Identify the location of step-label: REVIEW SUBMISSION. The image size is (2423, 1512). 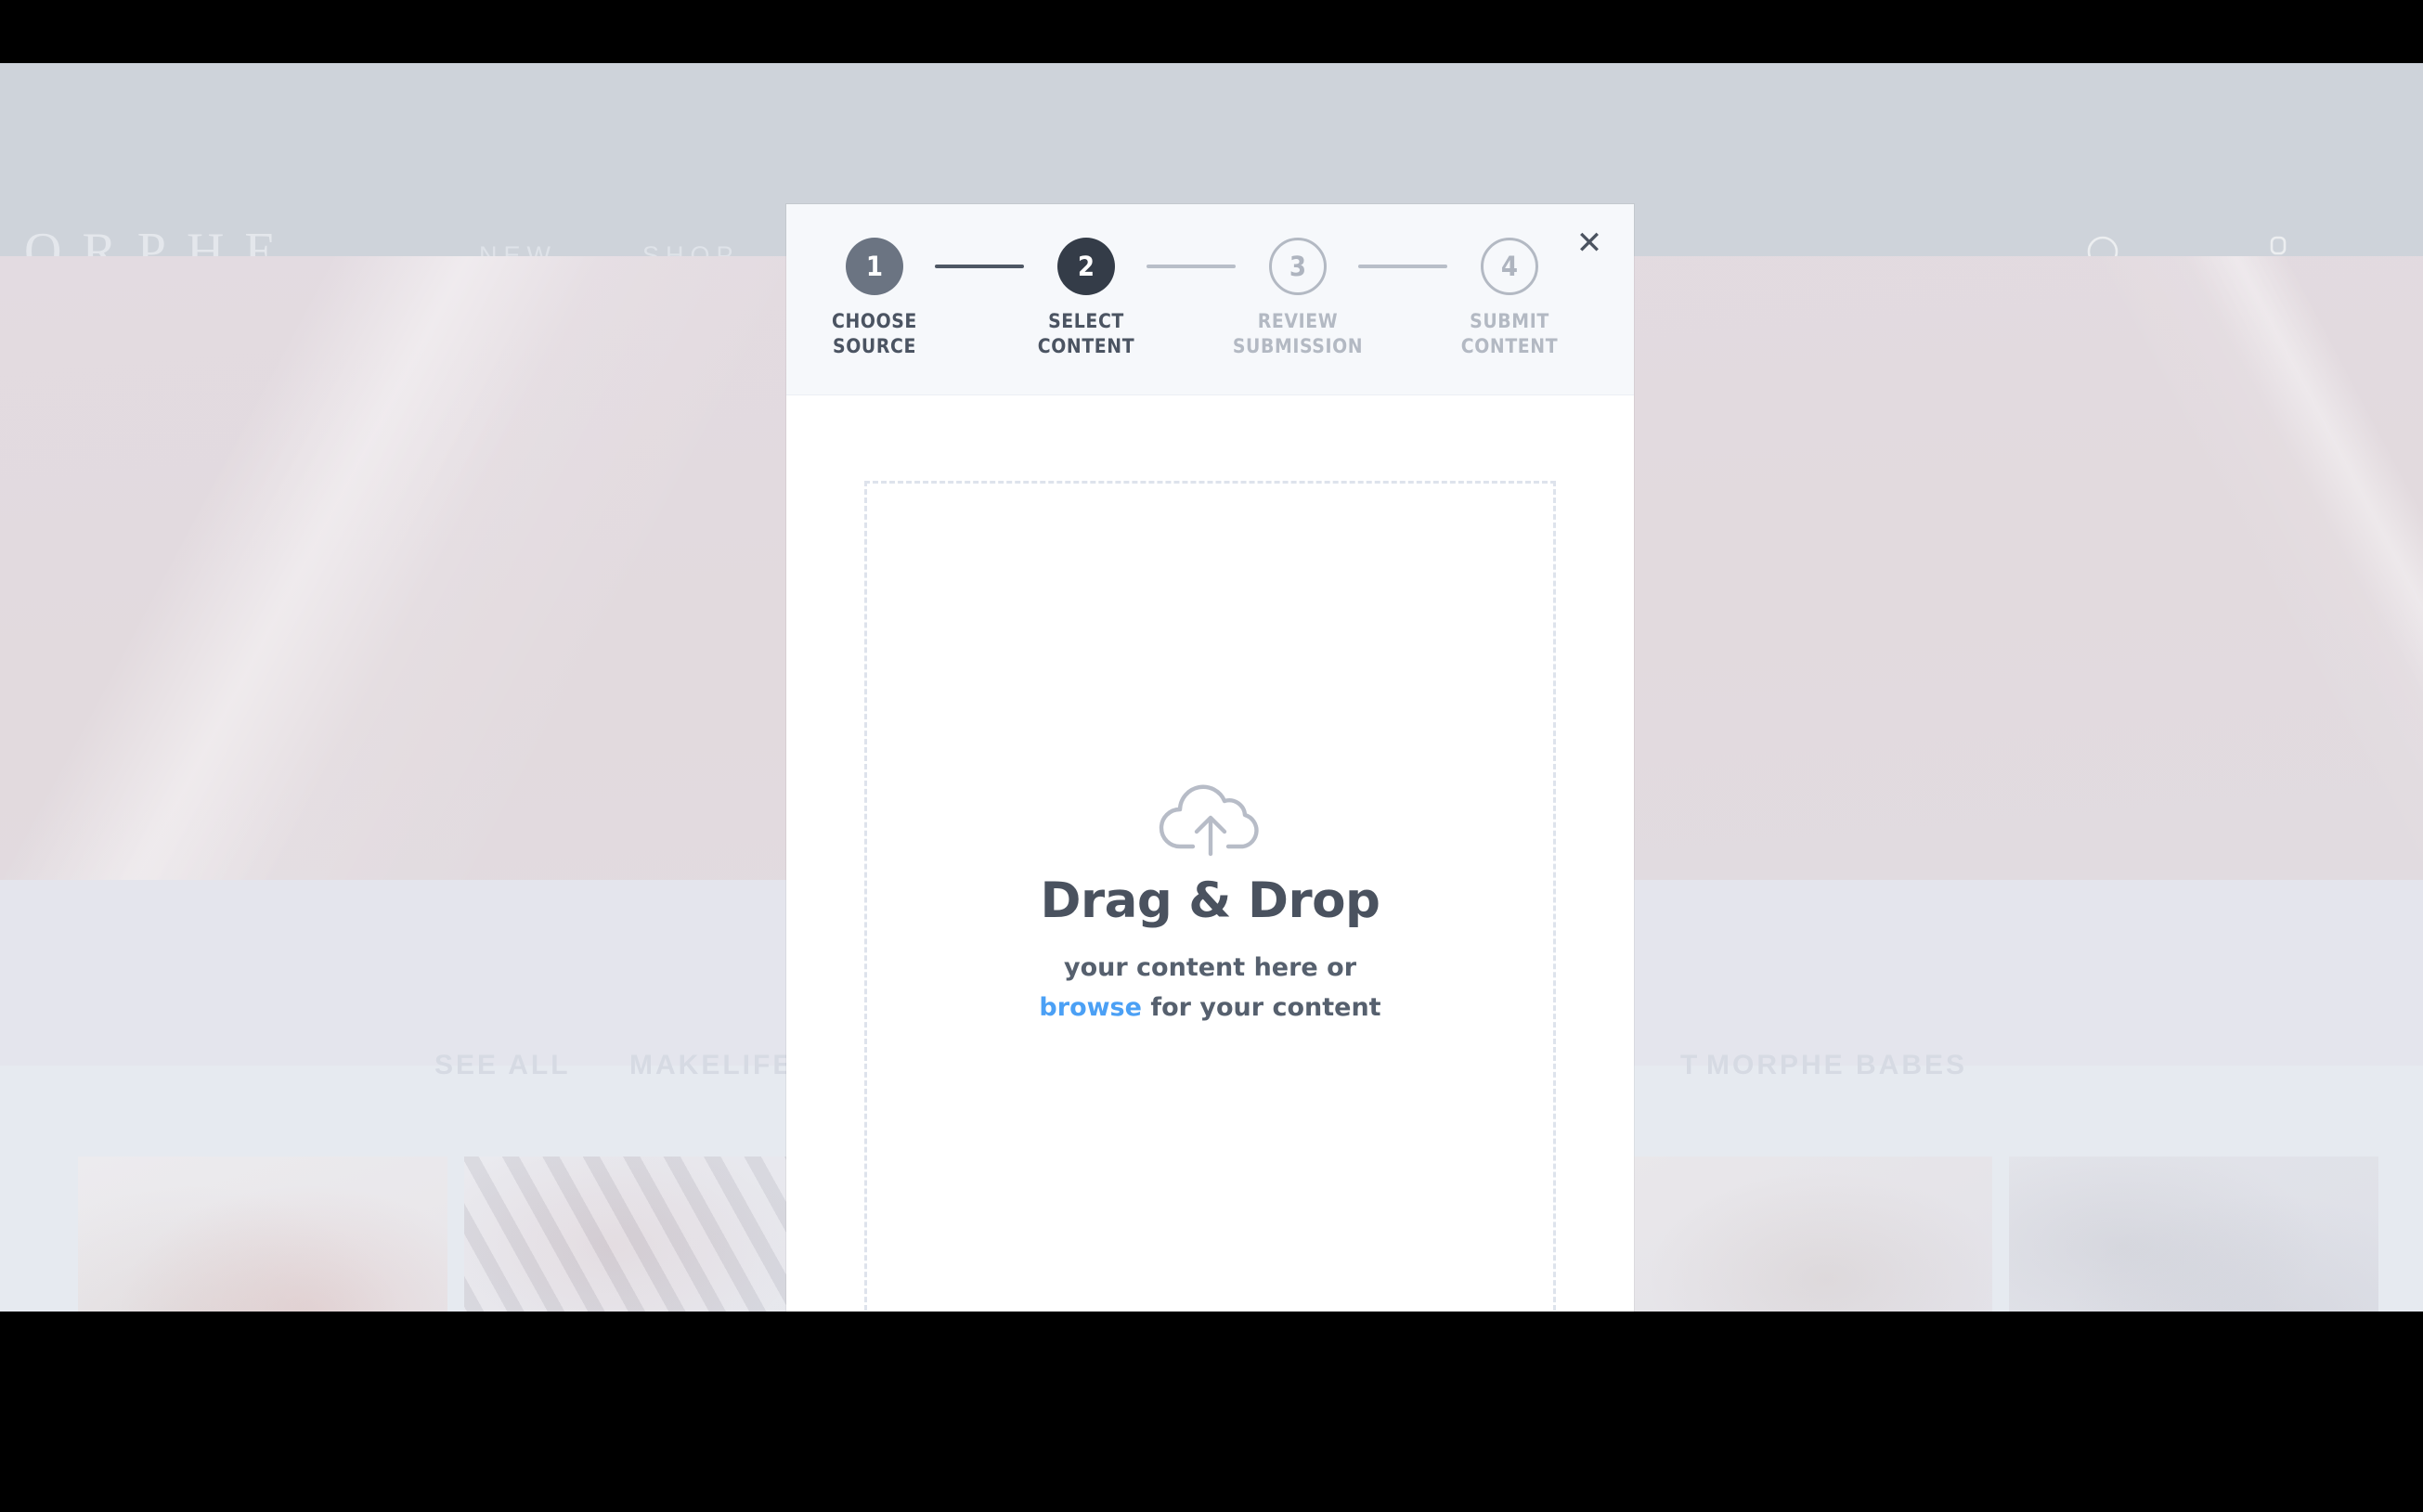
(1298, 334).